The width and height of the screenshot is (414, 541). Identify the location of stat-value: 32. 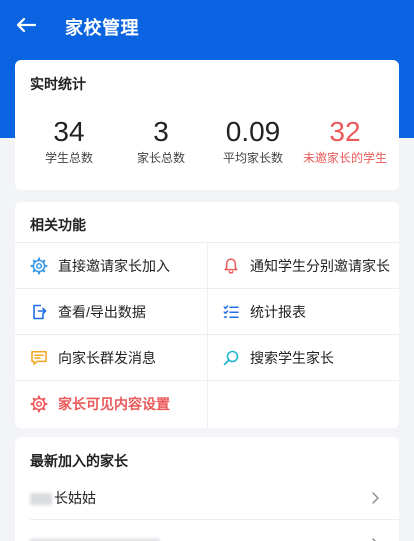
(345, 131).